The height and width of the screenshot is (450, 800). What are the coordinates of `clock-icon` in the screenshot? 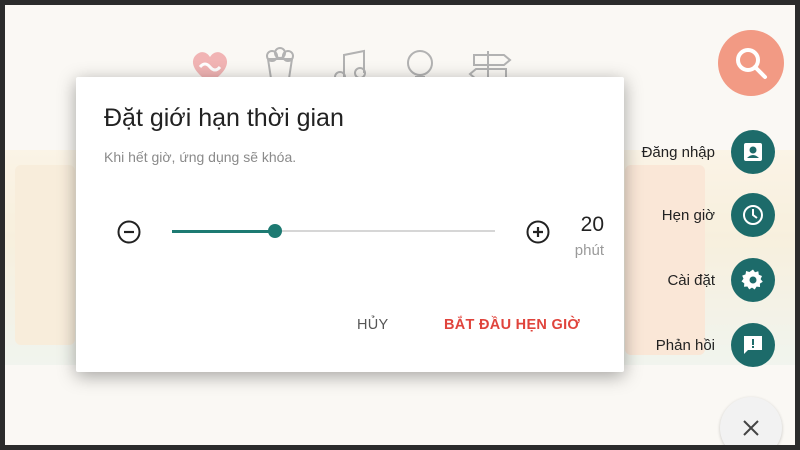 It's located at (753, 215).